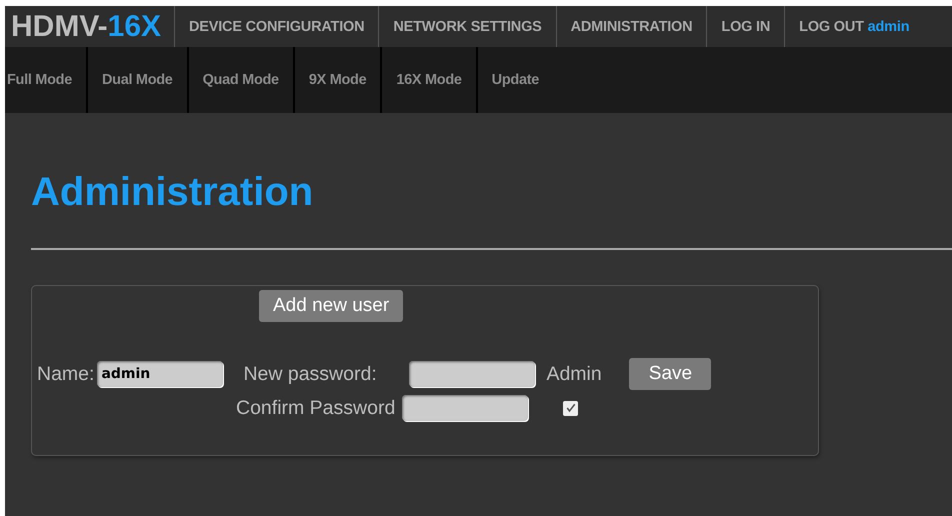  I want to click on add-user-button: Add new user, so click(331, 306).